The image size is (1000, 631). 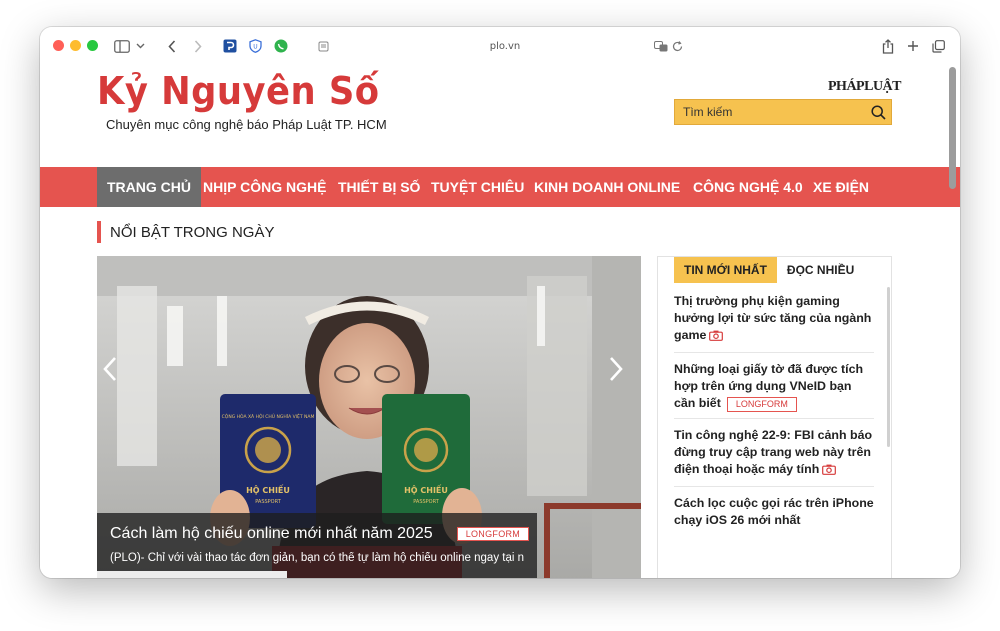 I want to click on extension-icon, so click(x=230, y=46).